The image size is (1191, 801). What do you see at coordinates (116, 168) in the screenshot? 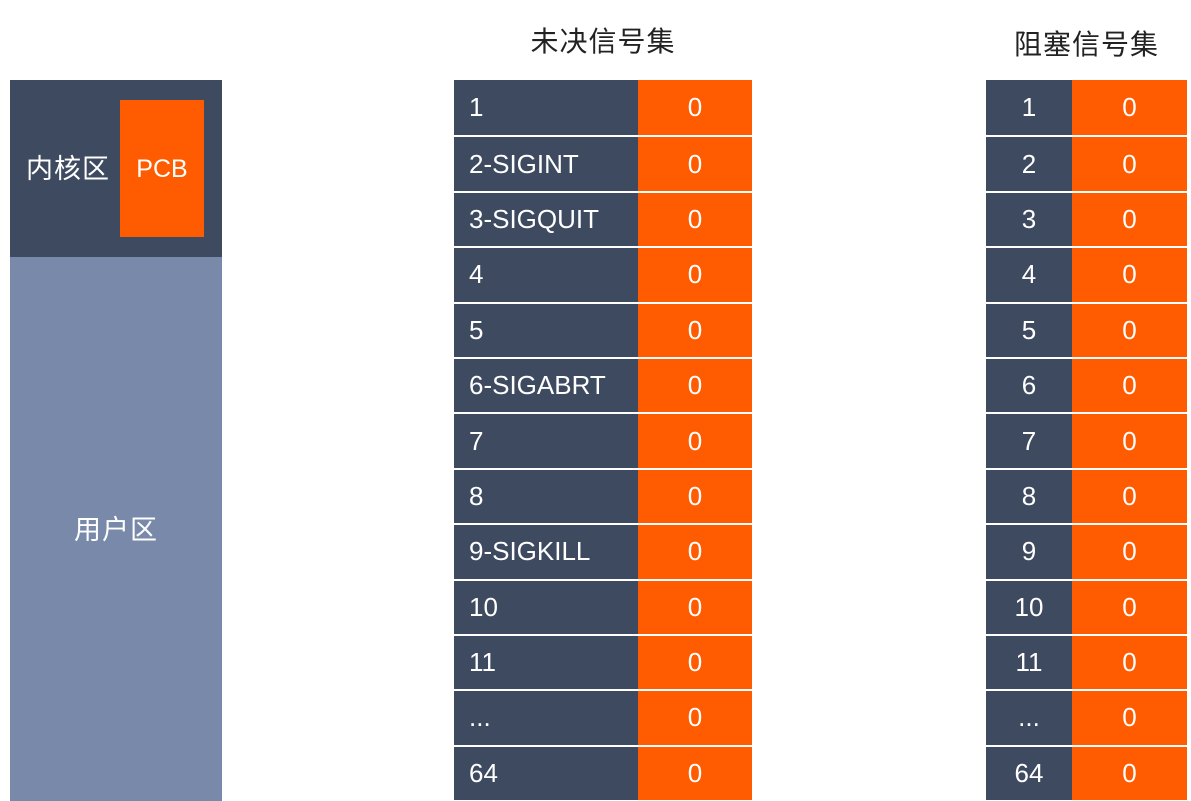
I see `kernel-area: 内核区 PCB` at bounding box center [116, 168].